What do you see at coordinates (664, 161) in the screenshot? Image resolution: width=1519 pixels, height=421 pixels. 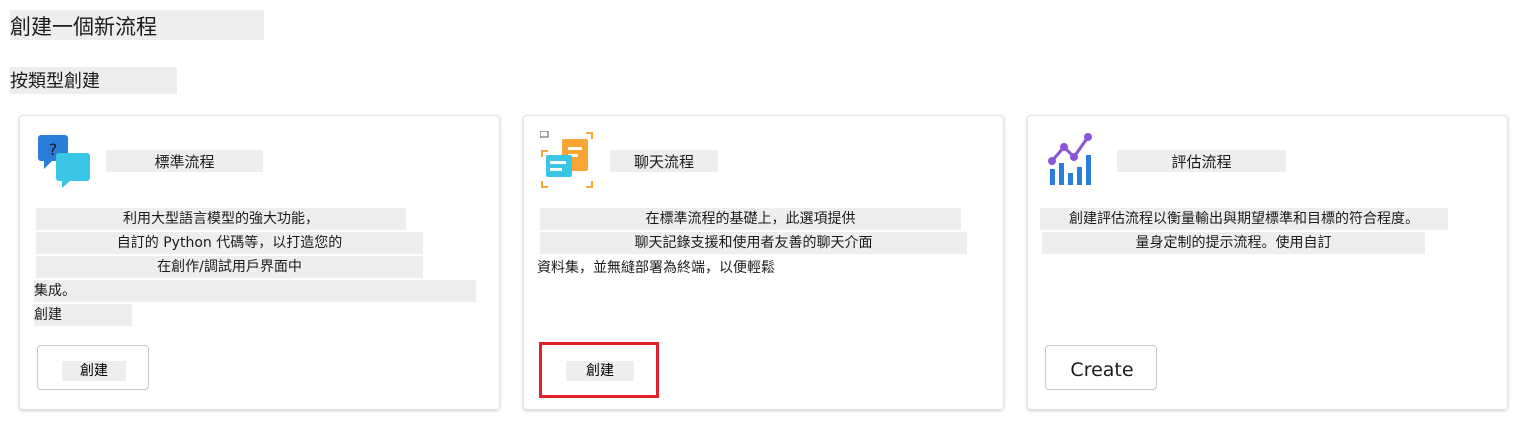 I see `card-title: 聊天流程` at bounding box center [664, 161].